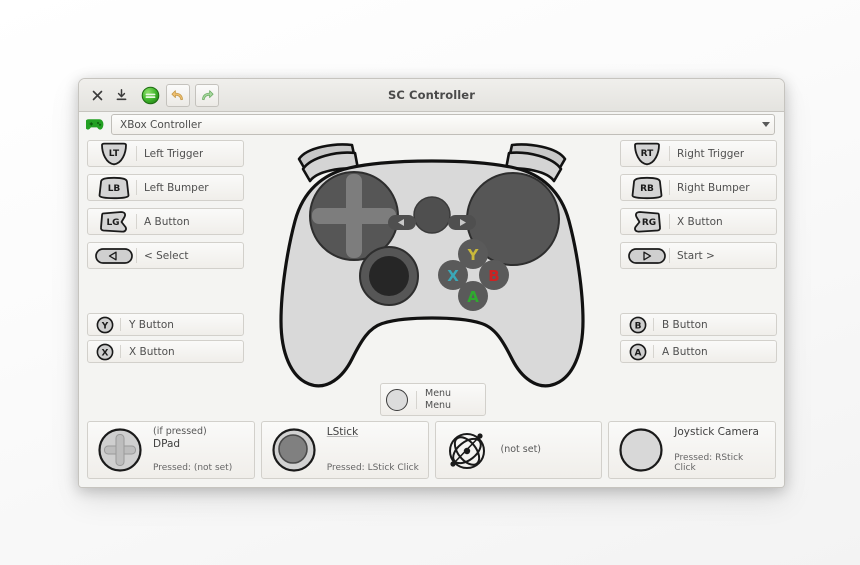 The image size is (860, 565). Describe the element at coordinates (521, 449) in the screenshot. I see `panel-gyro-main: (not set)` at that location.